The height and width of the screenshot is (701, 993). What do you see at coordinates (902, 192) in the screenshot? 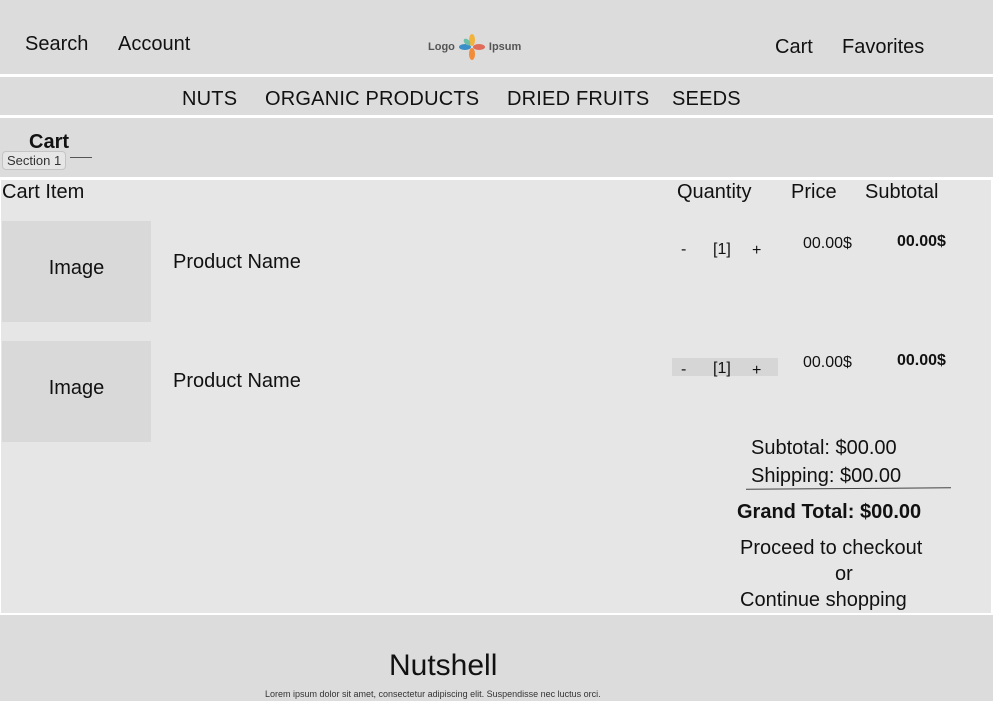
I see `header-subtotal: Subtotal` at bounding box center [902, 192].